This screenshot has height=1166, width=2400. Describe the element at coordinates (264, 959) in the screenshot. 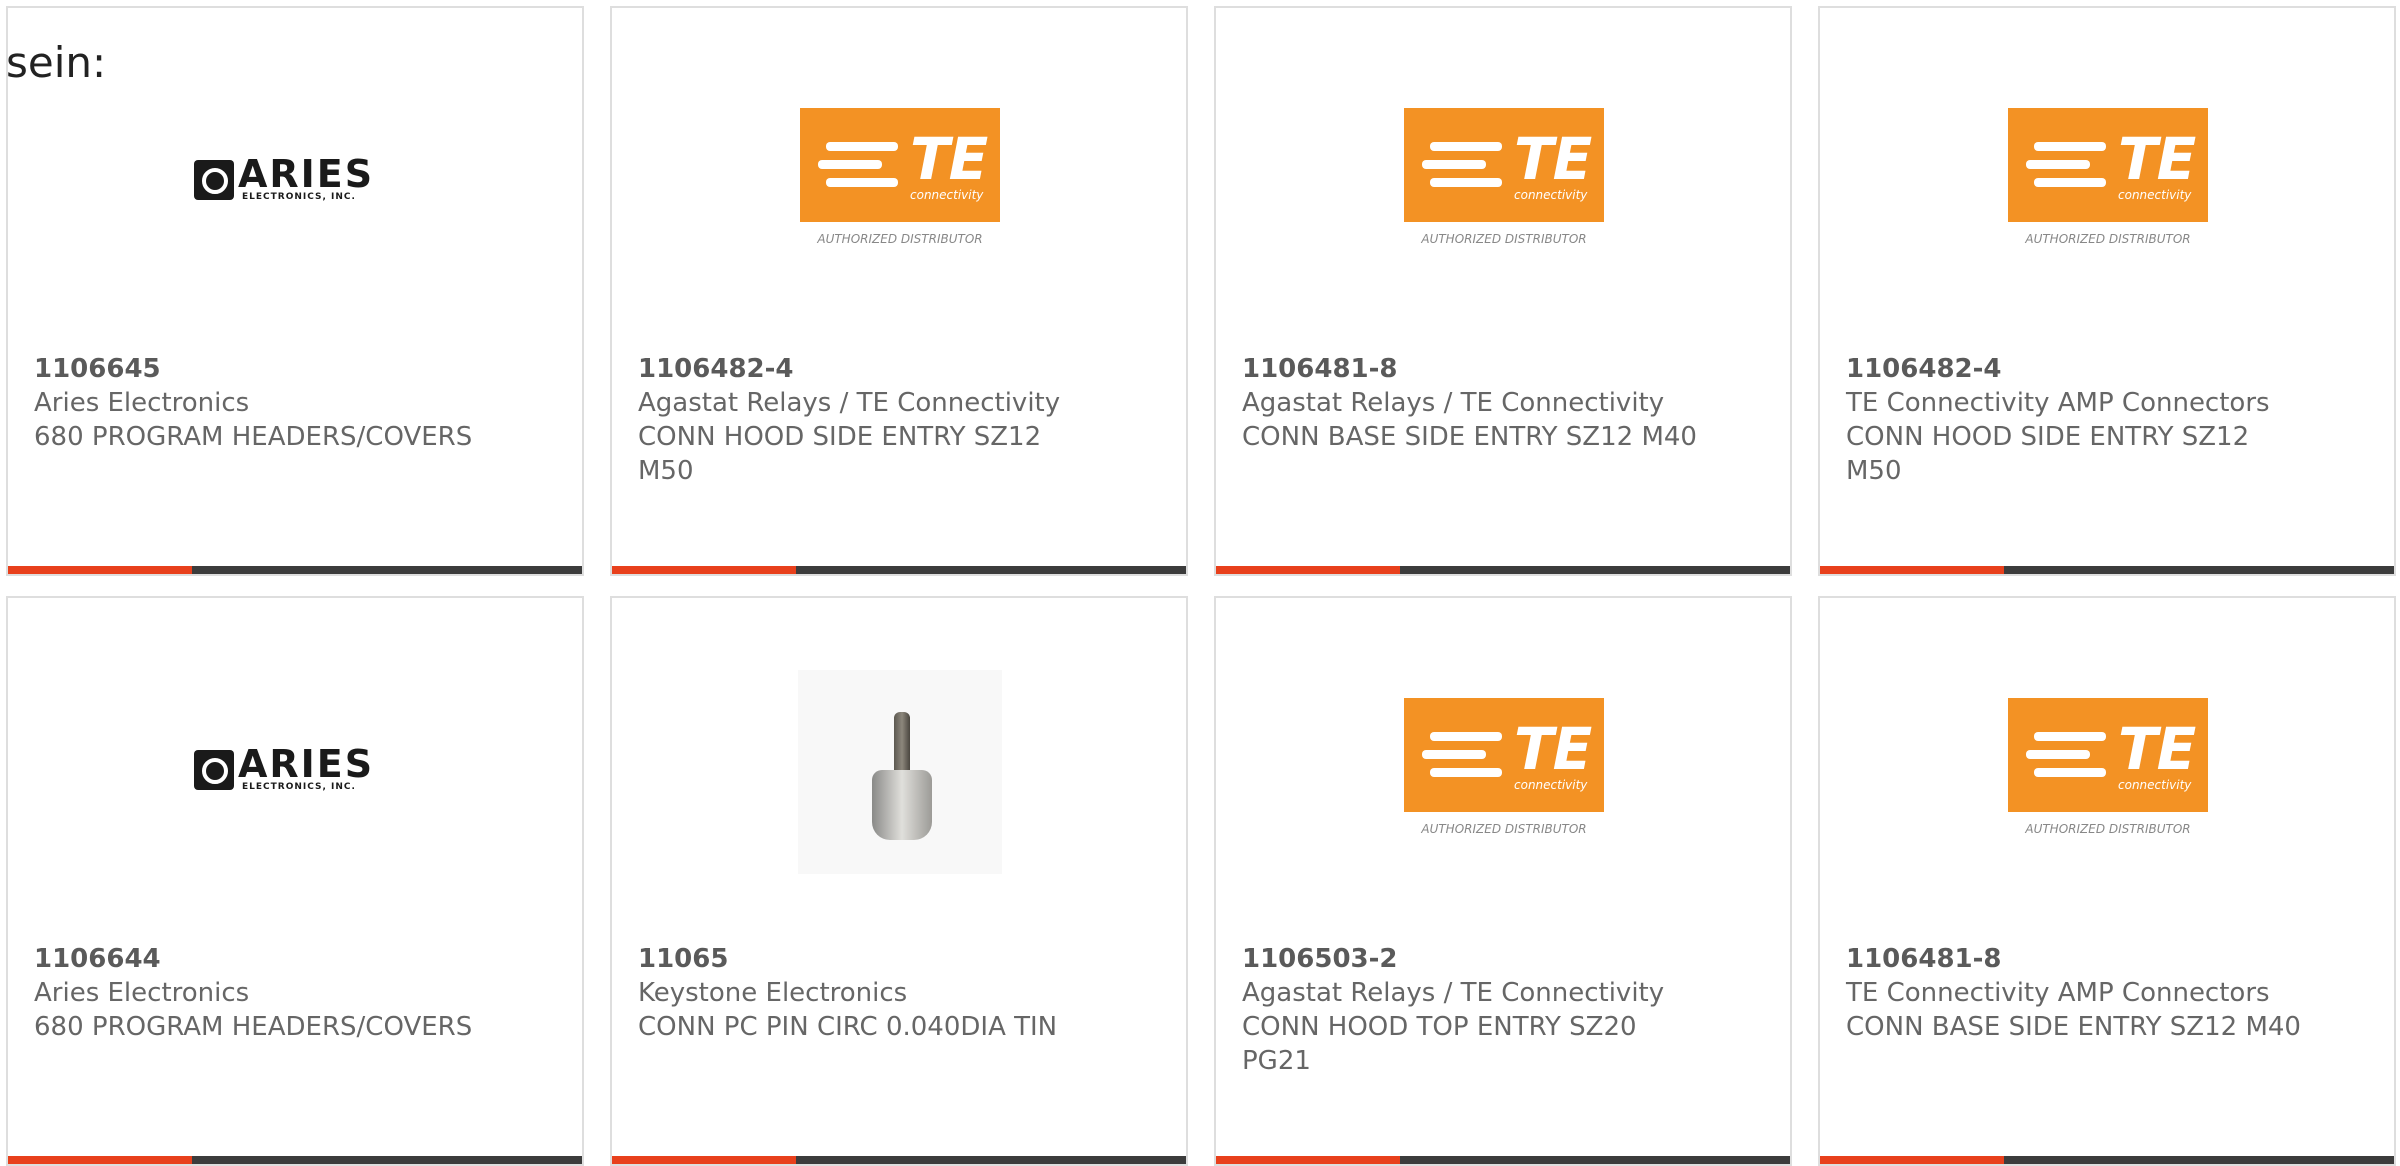

I see `part-number: 1106644` at that location.